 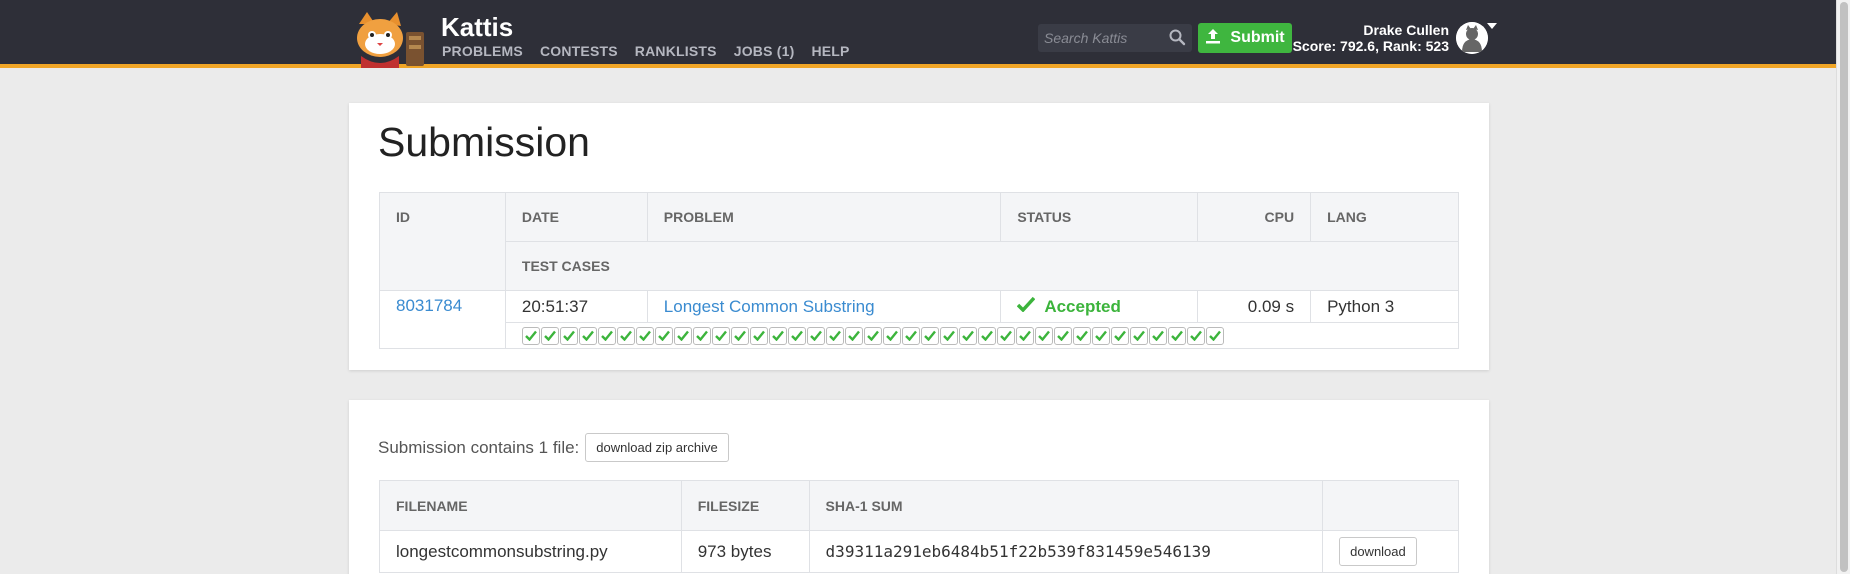 I want to click on col-header-cpu: CPU, so click(x=1254, y=217).